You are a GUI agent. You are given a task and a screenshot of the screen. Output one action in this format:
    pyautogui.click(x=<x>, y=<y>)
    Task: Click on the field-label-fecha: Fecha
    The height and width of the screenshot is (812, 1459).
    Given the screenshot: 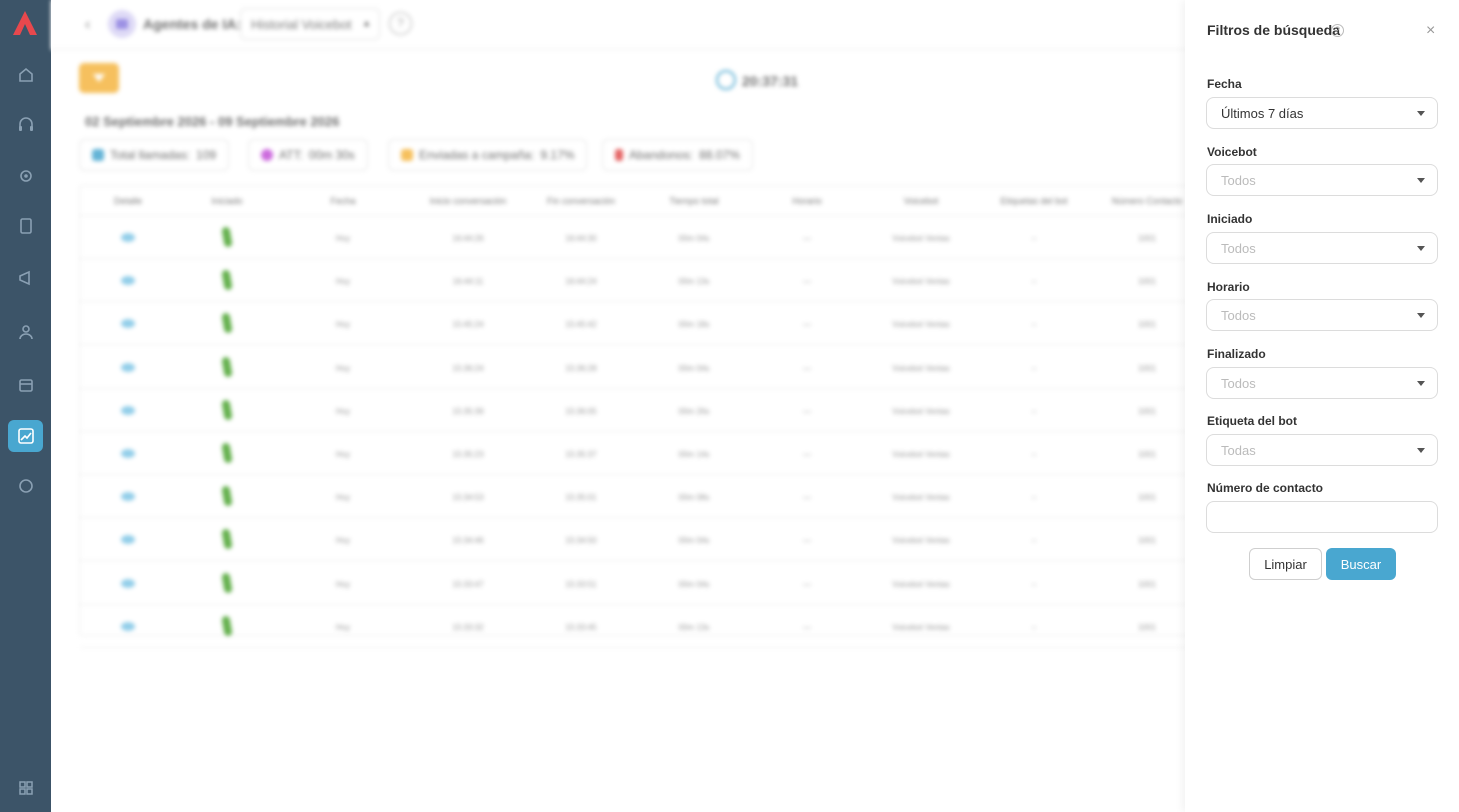 What is the action you would take?
    pyautogui.click(x=1224, y=84)
    